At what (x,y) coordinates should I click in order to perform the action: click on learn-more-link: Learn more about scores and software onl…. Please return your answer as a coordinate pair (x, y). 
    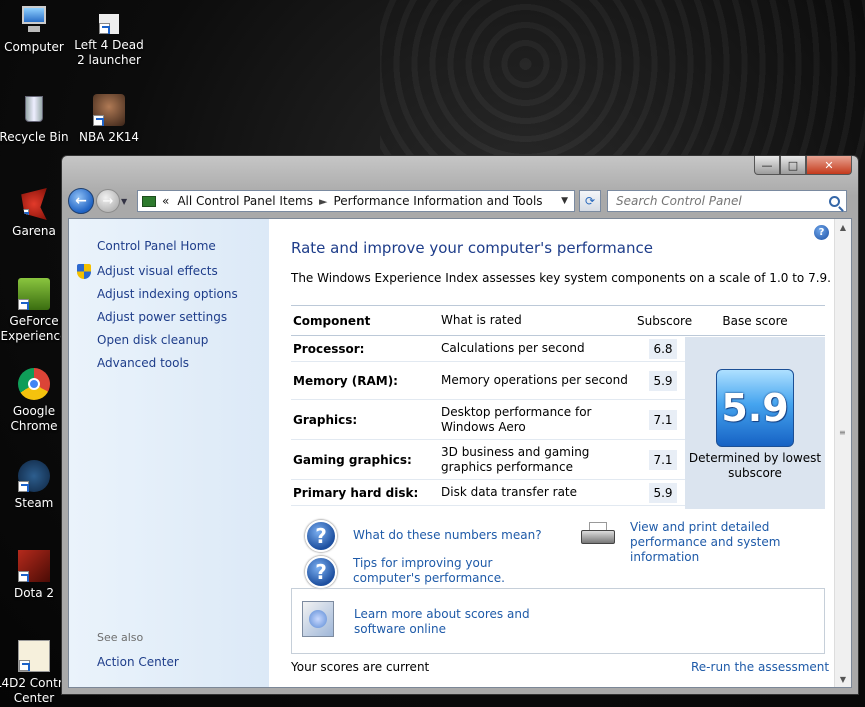
    Looking at the image, I should click on (444, 622).